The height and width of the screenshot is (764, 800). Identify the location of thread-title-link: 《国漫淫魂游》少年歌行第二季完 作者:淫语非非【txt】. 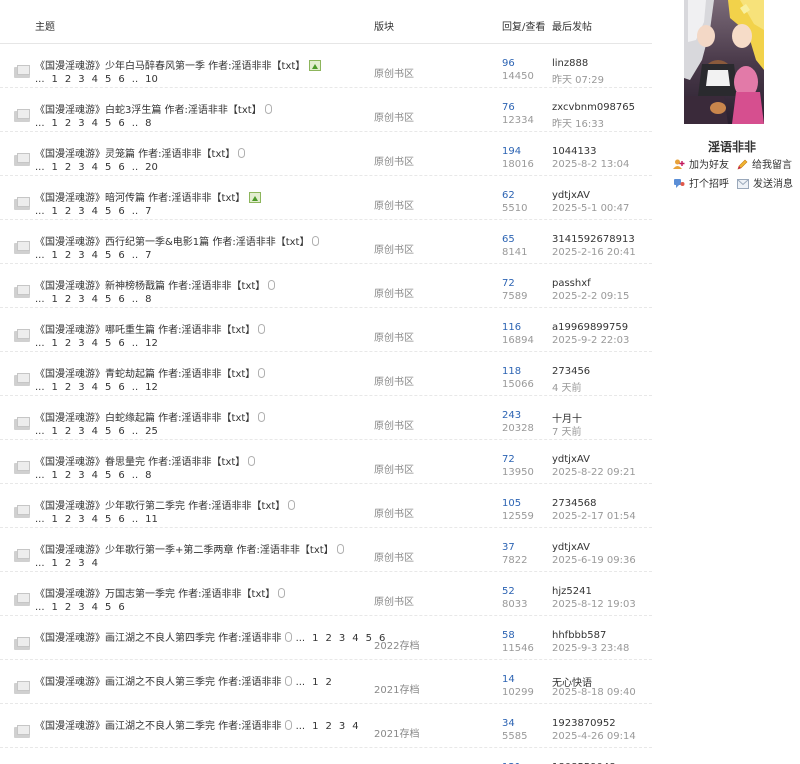
(165, 504).